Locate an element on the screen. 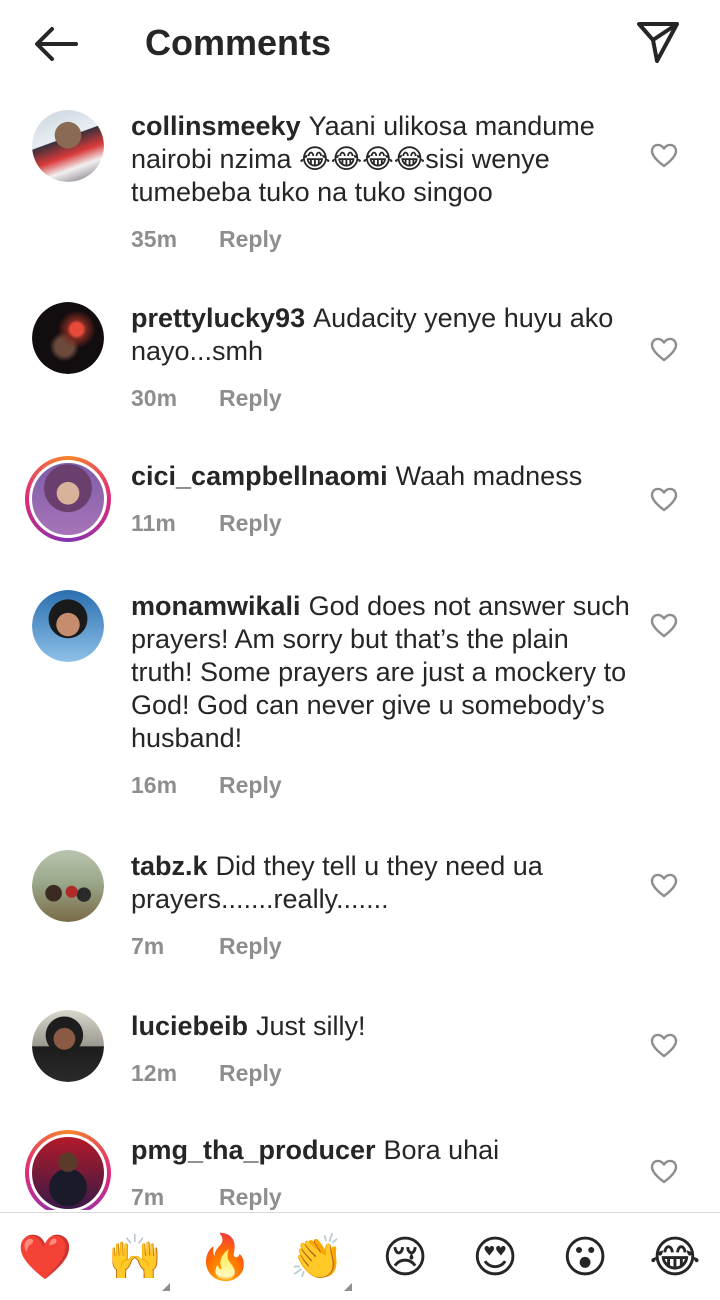 The width and height of the screenshot is (720, 1300). comment-time: 12m is located at coordinates (154, 1073).